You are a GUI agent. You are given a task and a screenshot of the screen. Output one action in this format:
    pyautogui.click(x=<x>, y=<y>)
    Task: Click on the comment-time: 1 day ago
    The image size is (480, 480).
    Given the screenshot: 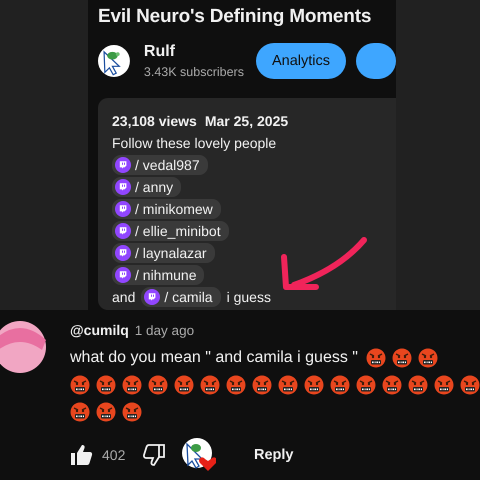 What is the action you would take?
    pyautogui.click(x=164, y=330)
    